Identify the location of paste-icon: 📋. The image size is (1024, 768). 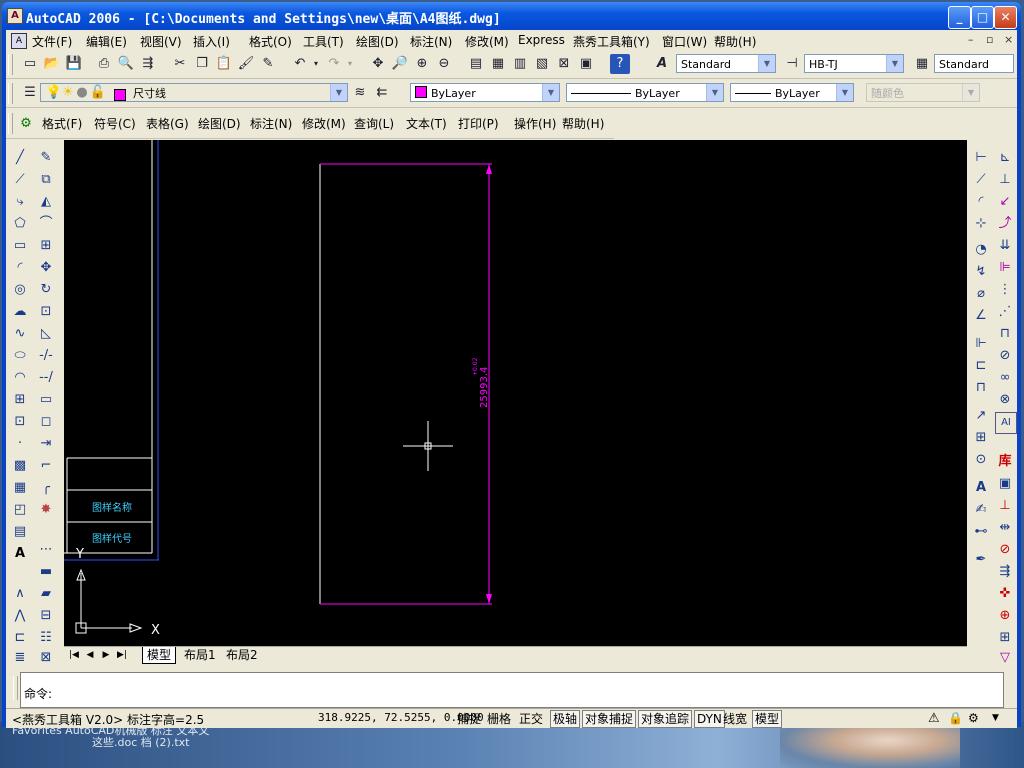
(224, 64).